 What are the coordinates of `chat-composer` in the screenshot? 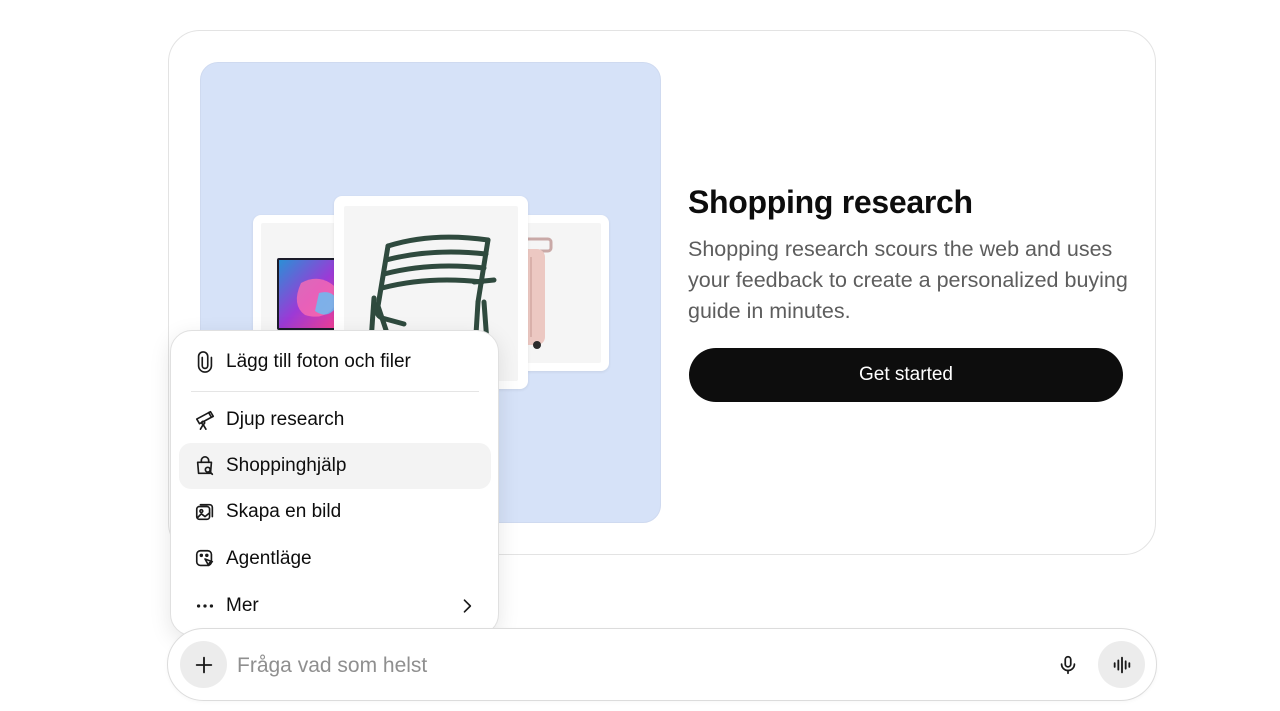 It's located at (662, 664).